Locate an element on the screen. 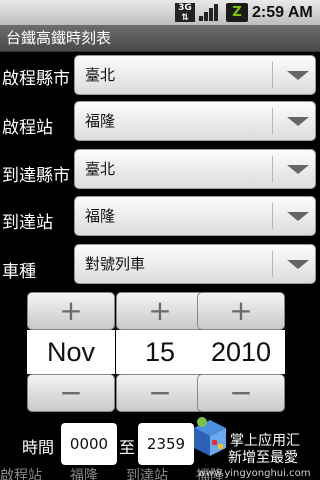  clock: 2:59 AM is located at coordinates (282, 12).